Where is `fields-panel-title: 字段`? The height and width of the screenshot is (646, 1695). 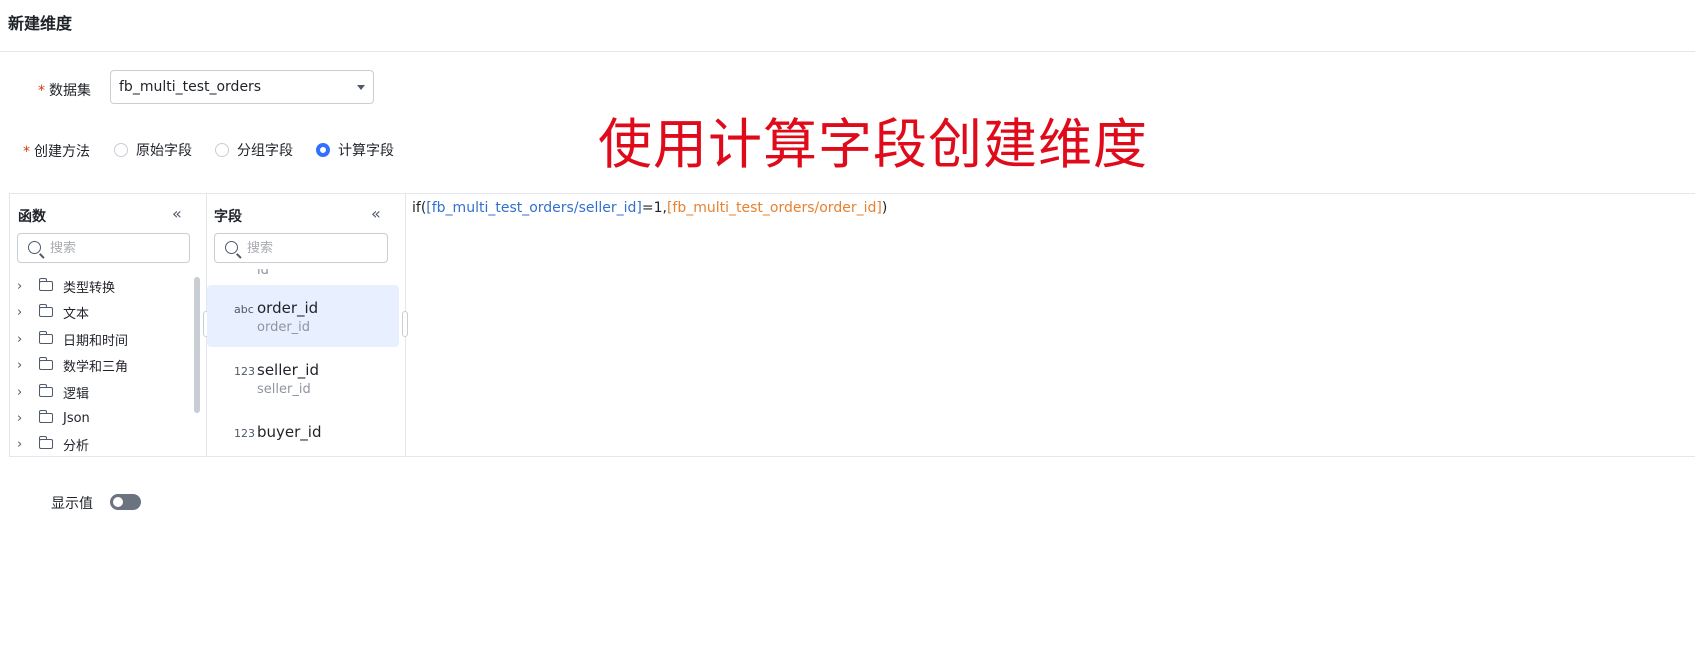 fields-panel-title: 字段 is located at coordinates (228, 217).